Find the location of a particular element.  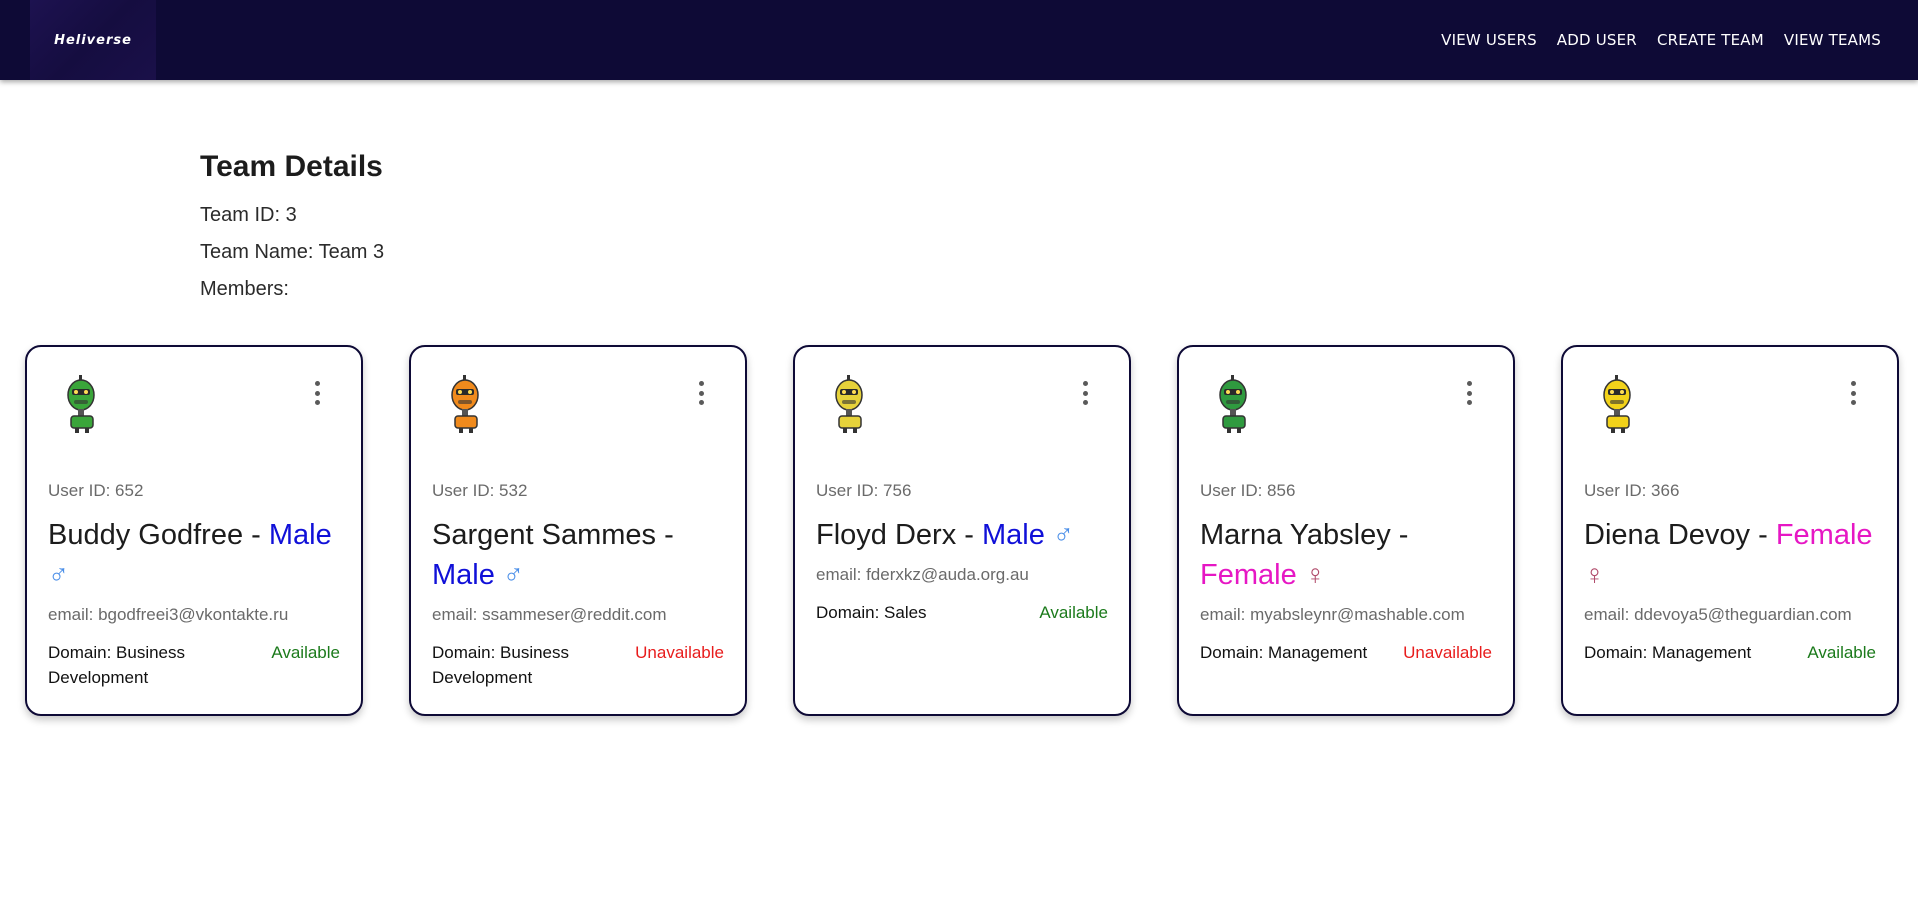

nav-add-user: ADD USER is located at coordinates (1597, 40).